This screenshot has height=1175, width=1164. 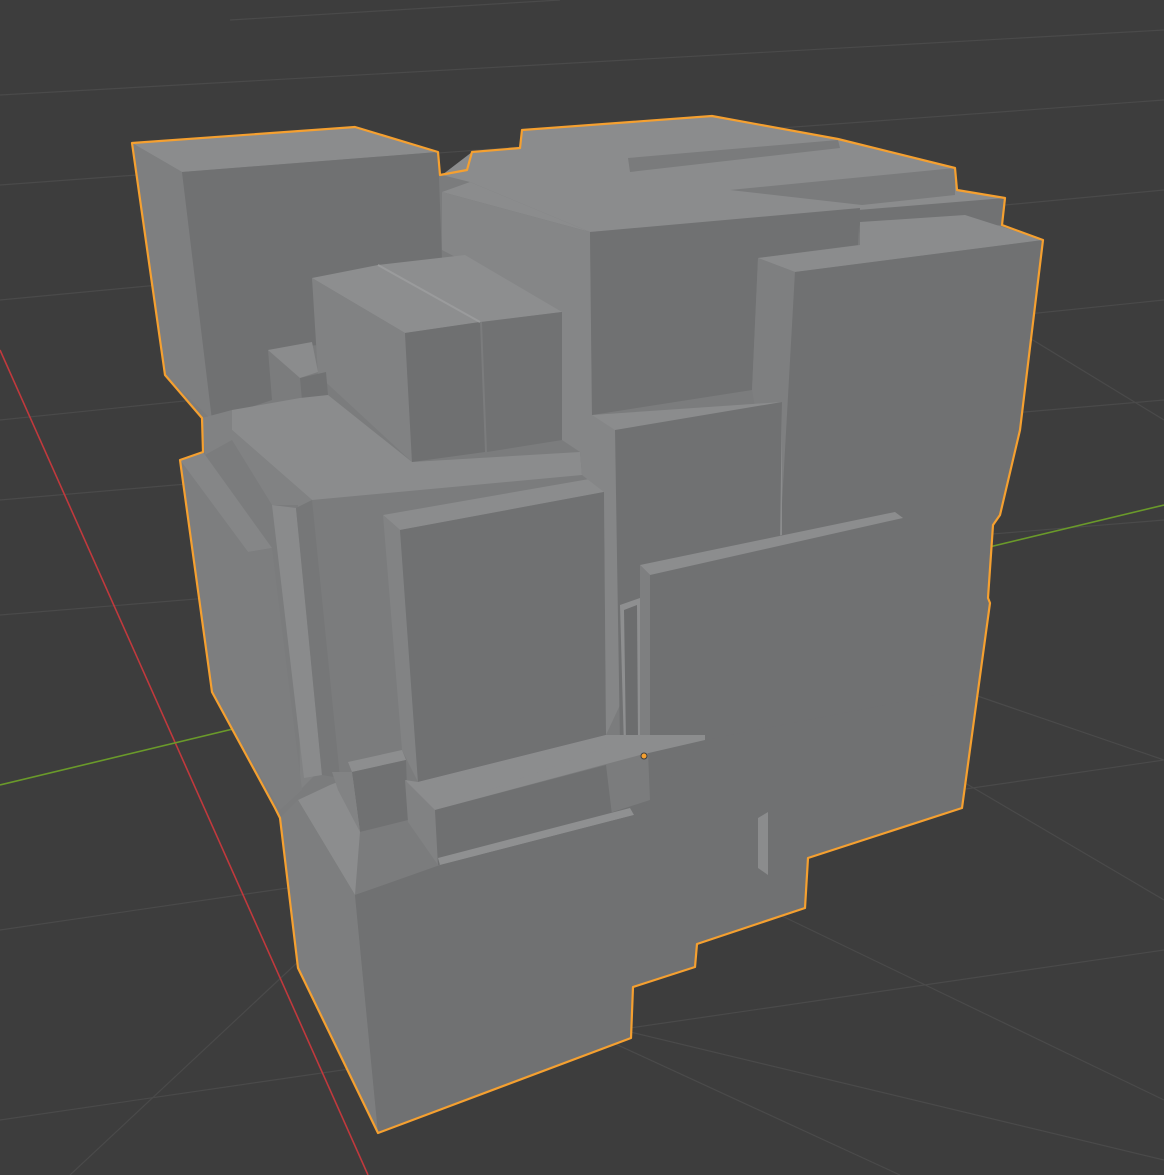 What do you see at coordinates (380, 796) in the screenshot?
I see `lower-small-cube-front` at bounding box center [380, 796].